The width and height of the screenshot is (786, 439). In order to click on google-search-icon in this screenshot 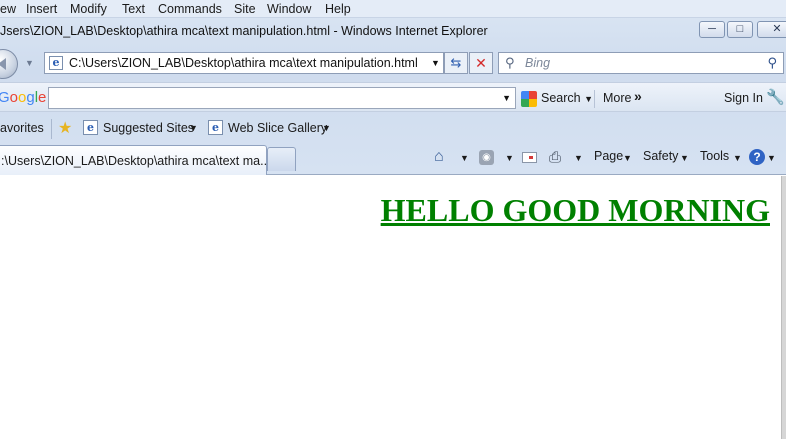, I will do `click(529, 99)`.